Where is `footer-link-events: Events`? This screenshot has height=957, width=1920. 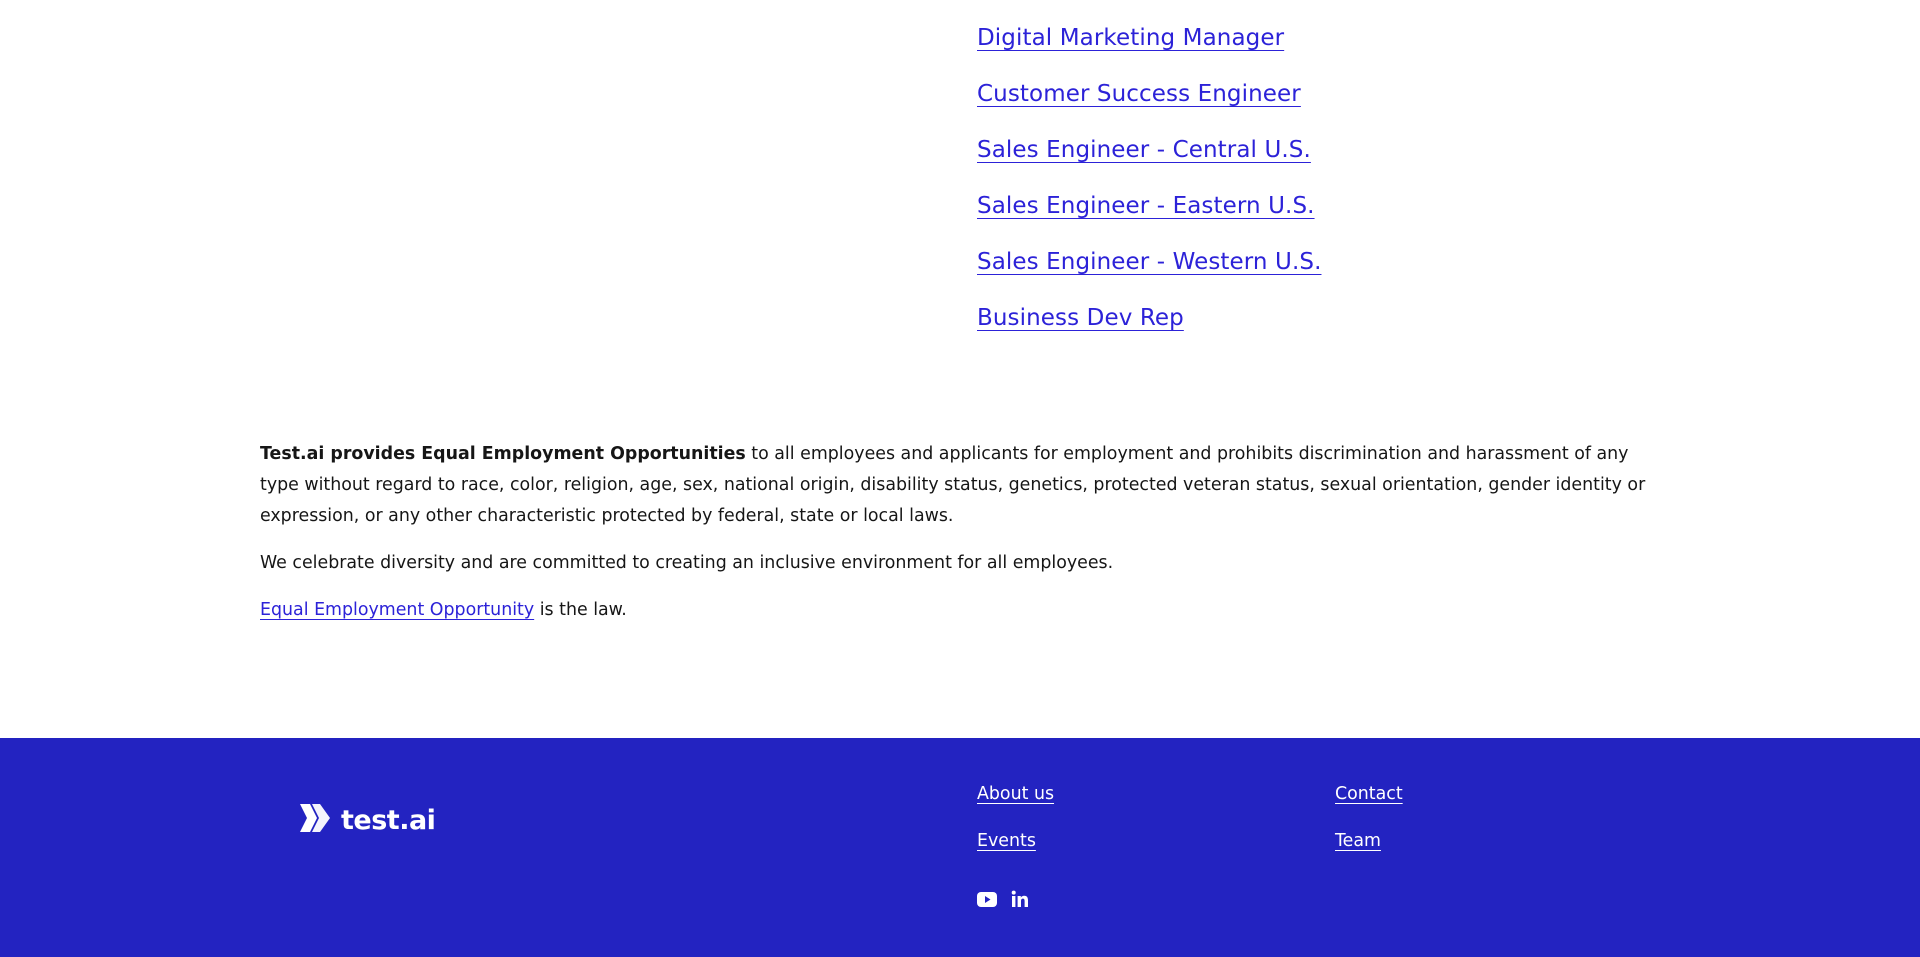 footer-link-events: Events is located at coordinates (1015, 841).